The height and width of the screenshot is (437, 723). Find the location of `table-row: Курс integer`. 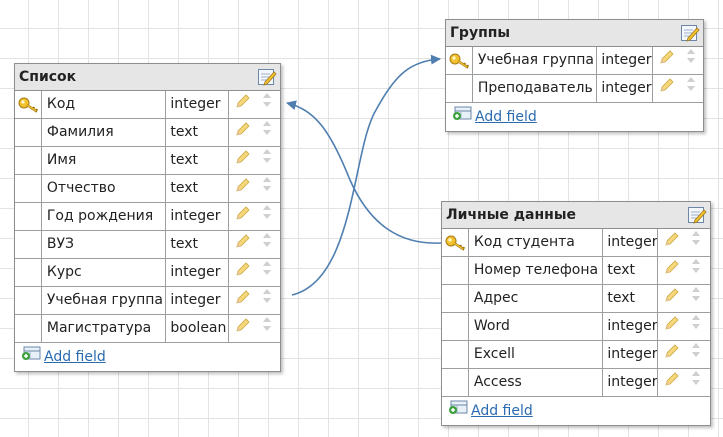

table-row: Курс integer is located at coordinates (147, 273).